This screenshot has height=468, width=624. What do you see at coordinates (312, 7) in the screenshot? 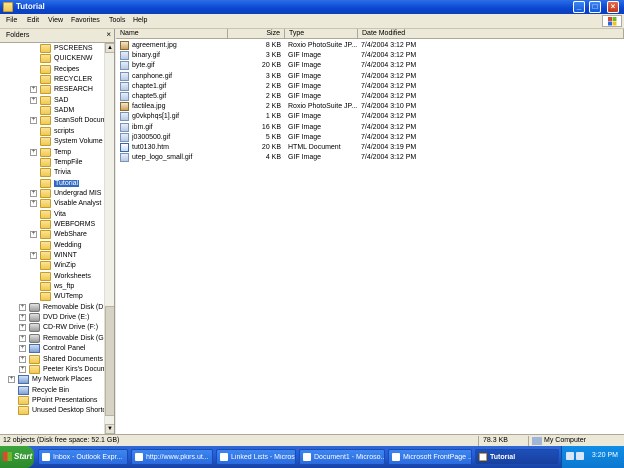
I see `title-bar: Tutorial _ □ ×` at bounding box center [312, 7].